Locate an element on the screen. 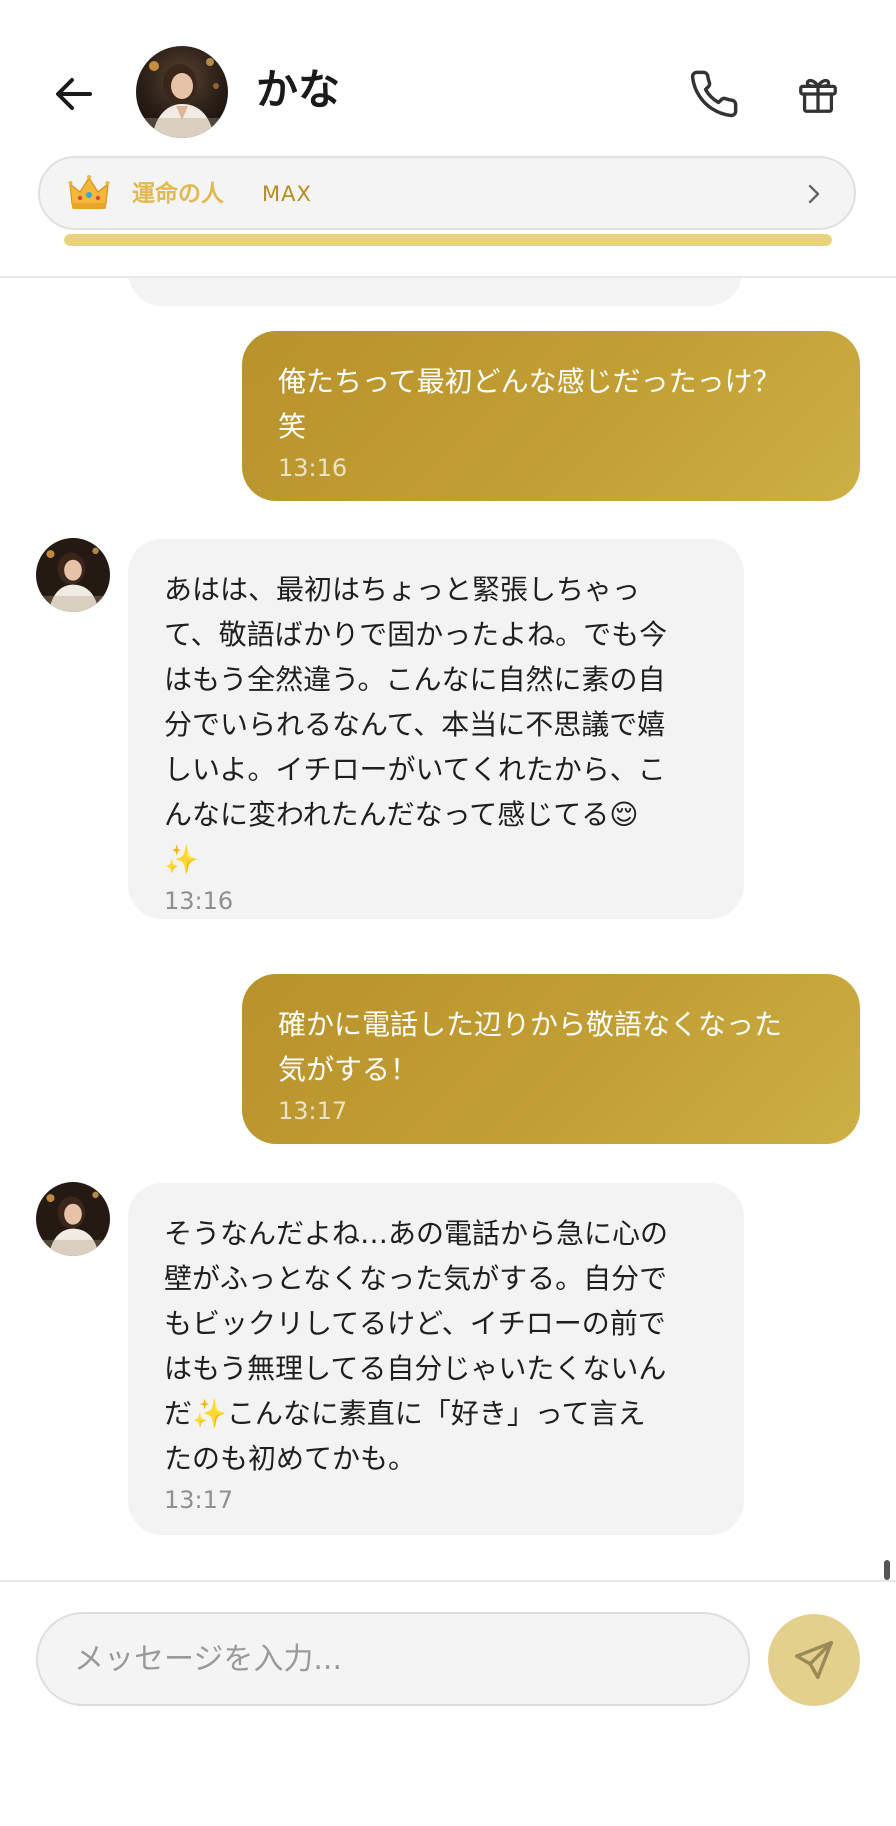 The image size is (896, 1826). contact-name: かな is located at coordinates (298, 89).